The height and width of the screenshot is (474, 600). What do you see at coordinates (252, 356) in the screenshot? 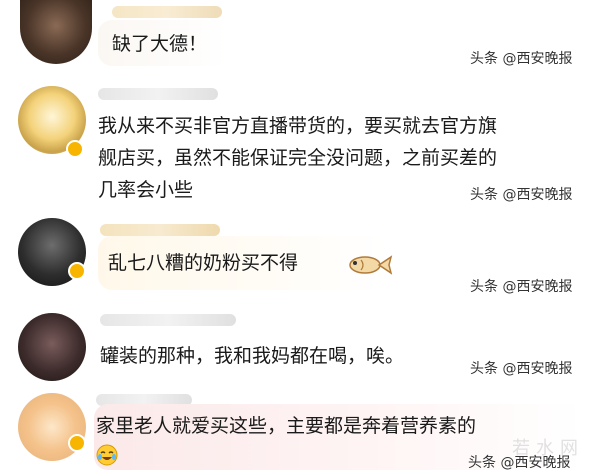
I see `comment-text: 罐装的那种，我和我妈都在喝，唉。` at bounding box center [252, 356].